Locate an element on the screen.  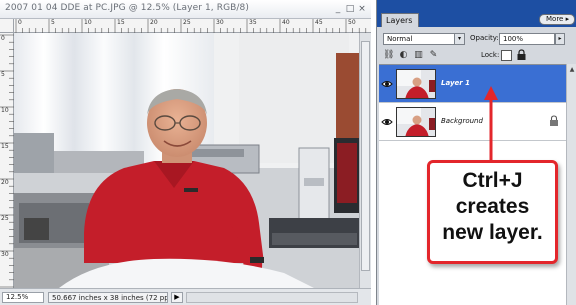
ruler-v-label: 10 is located at coordinates (5, 110).